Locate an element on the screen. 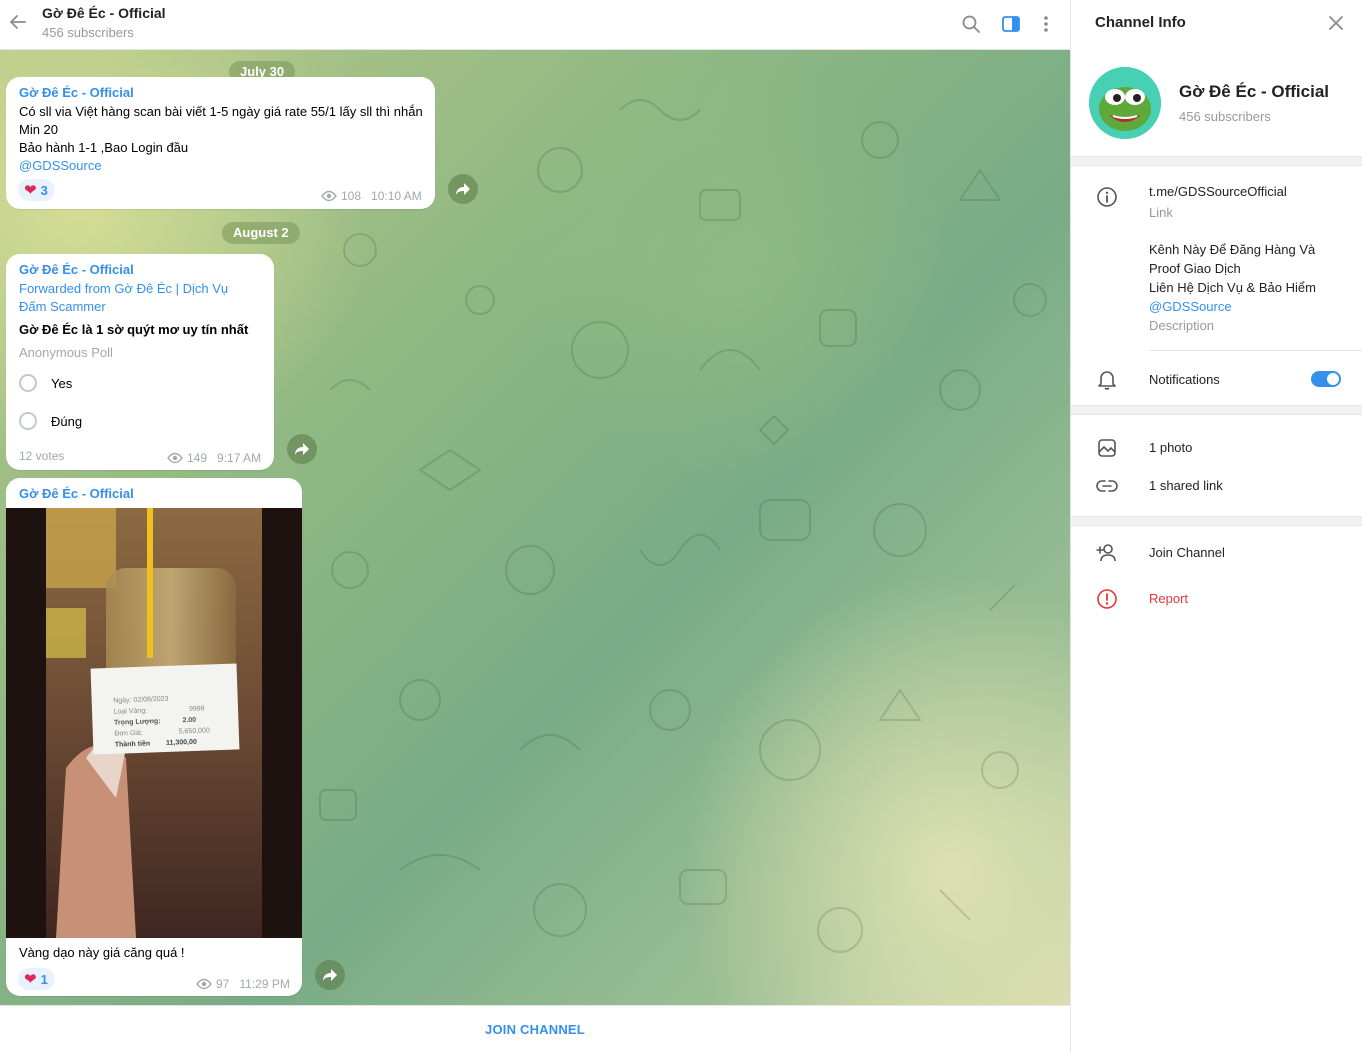 The height and width of the screenshot is (1052, 1362). panel-title: Channel Info is located at coordinates (1140, 22).